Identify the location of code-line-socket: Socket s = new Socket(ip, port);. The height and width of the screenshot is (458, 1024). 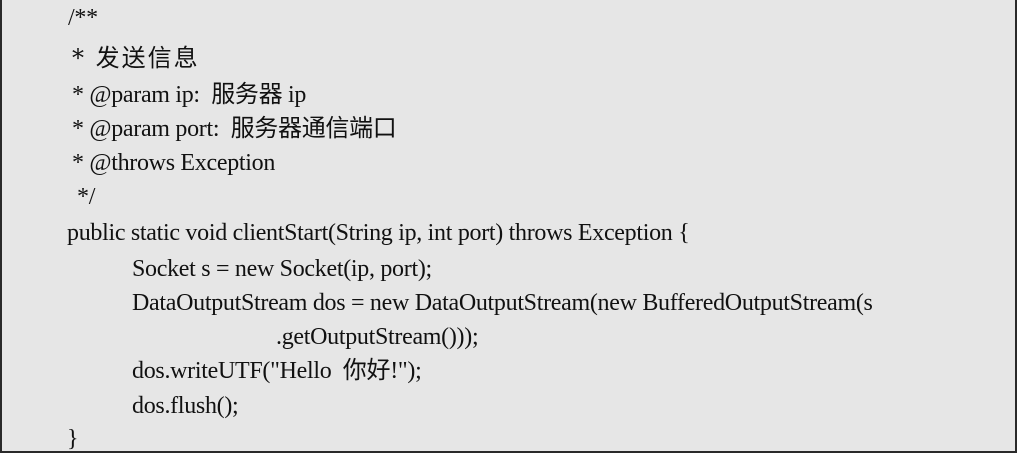
(282, 269).